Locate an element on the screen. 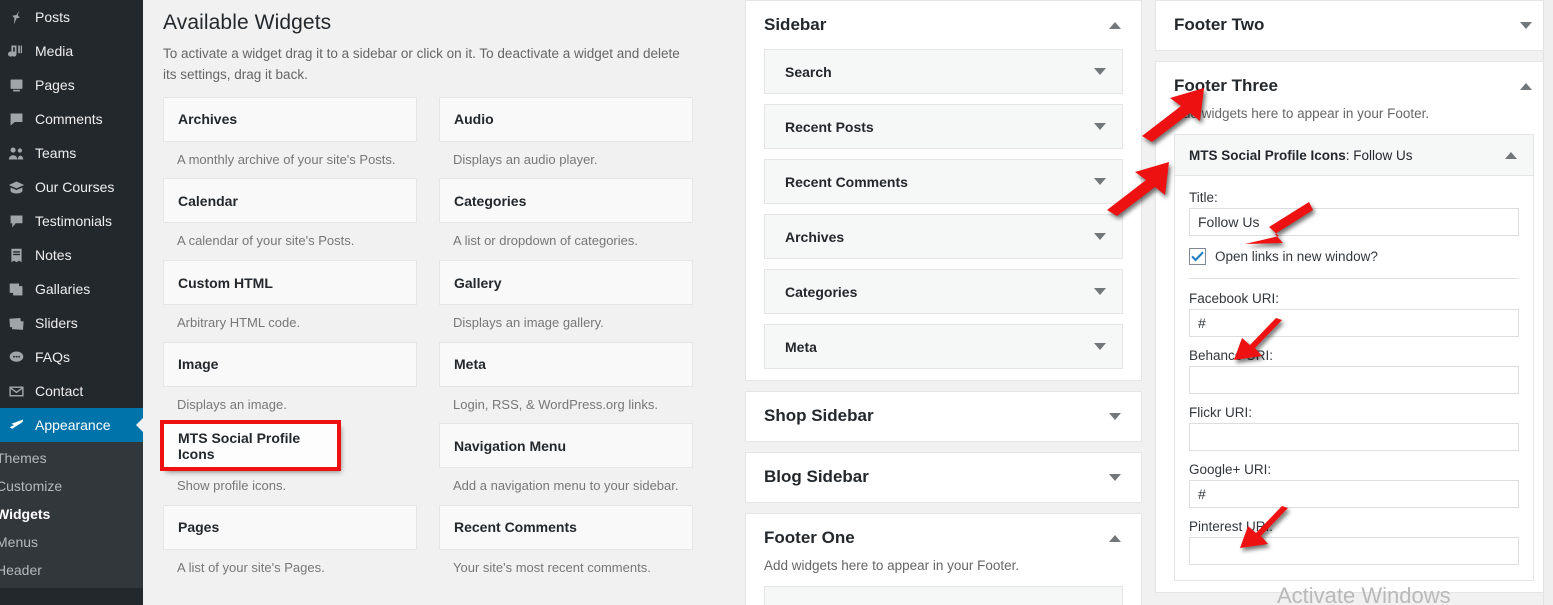 The height and width of the screenshot is (605, 1553). sidebar-widget-row: Search is located at coordinates (943, 71).